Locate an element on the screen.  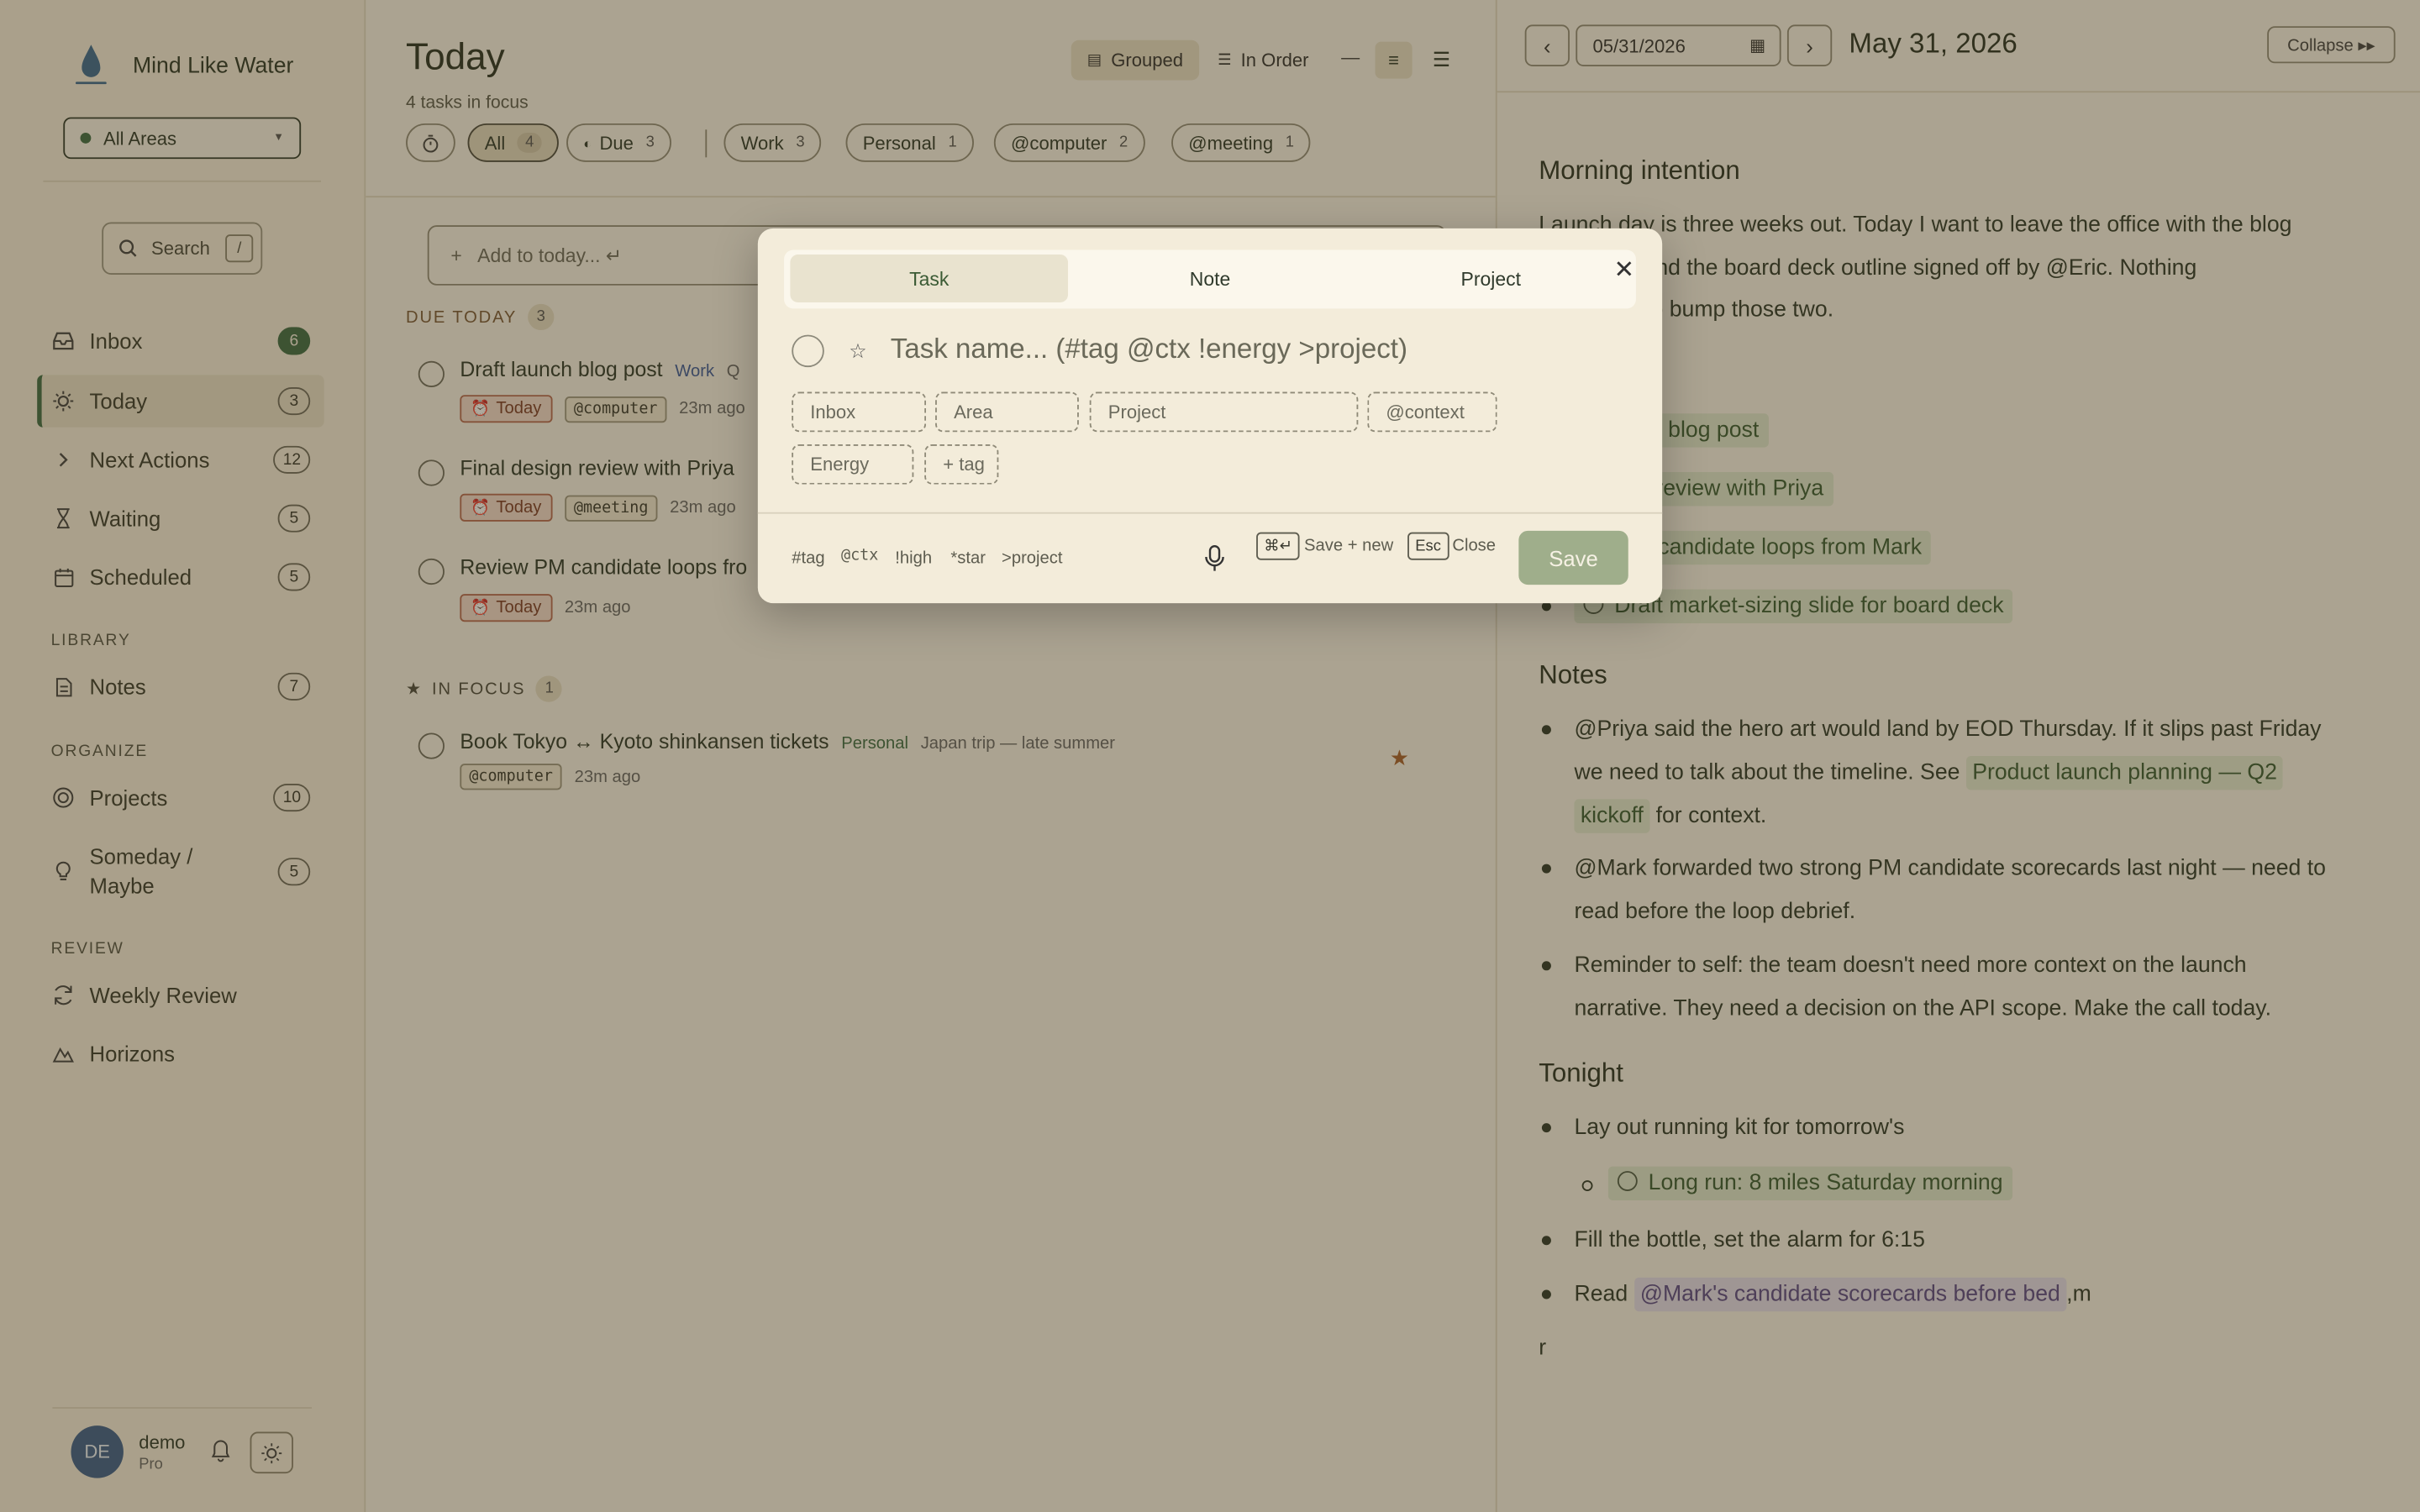
dialog-divider is located at coordinates (1210, 513).